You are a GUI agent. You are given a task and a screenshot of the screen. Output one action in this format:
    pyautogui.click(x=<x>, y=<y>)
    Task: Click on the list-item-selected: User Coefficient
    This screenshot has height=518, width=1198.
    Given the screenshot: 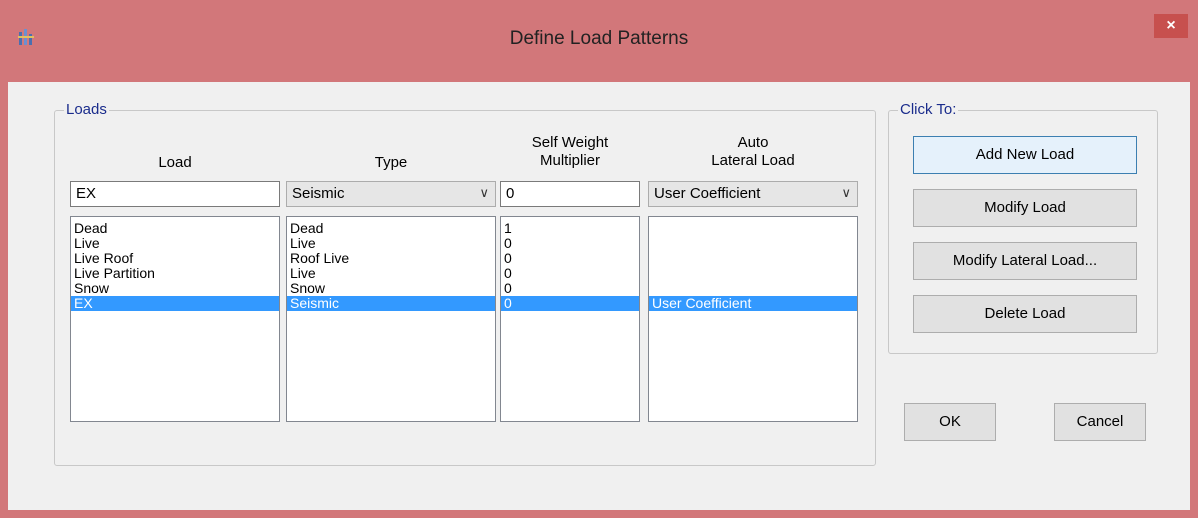 What is the action you would take?
    pyautogui.click(x=753, y=303)
    